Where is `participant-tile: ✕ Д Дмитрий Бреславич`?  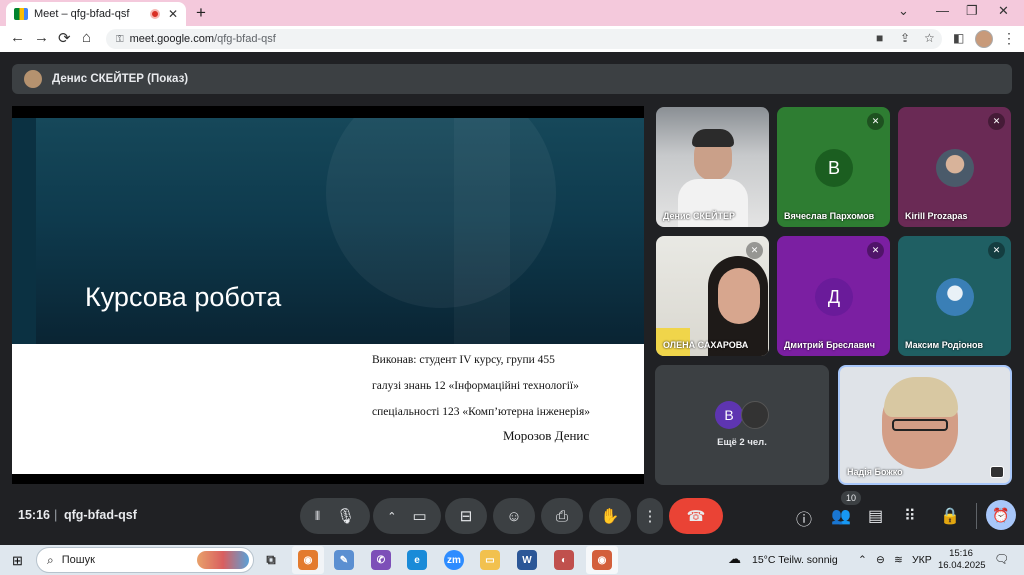
participant-tile: ✕ Д Дмитрий Бреславич is located at coordinates (833, 296).